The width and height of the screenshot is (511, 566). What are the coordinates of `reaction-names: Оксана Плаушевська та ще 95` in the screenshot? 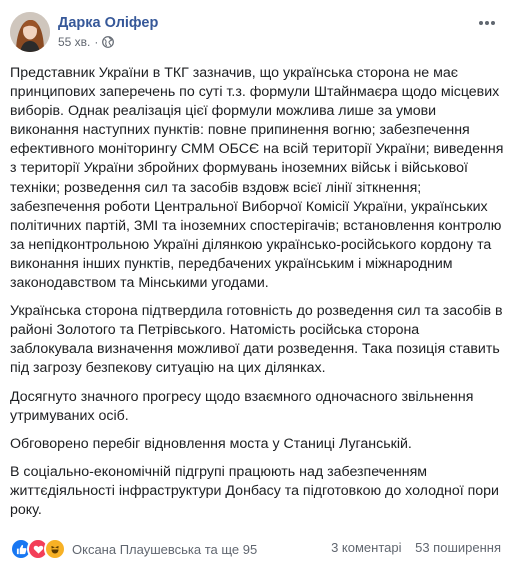 It's located at (164, 549).